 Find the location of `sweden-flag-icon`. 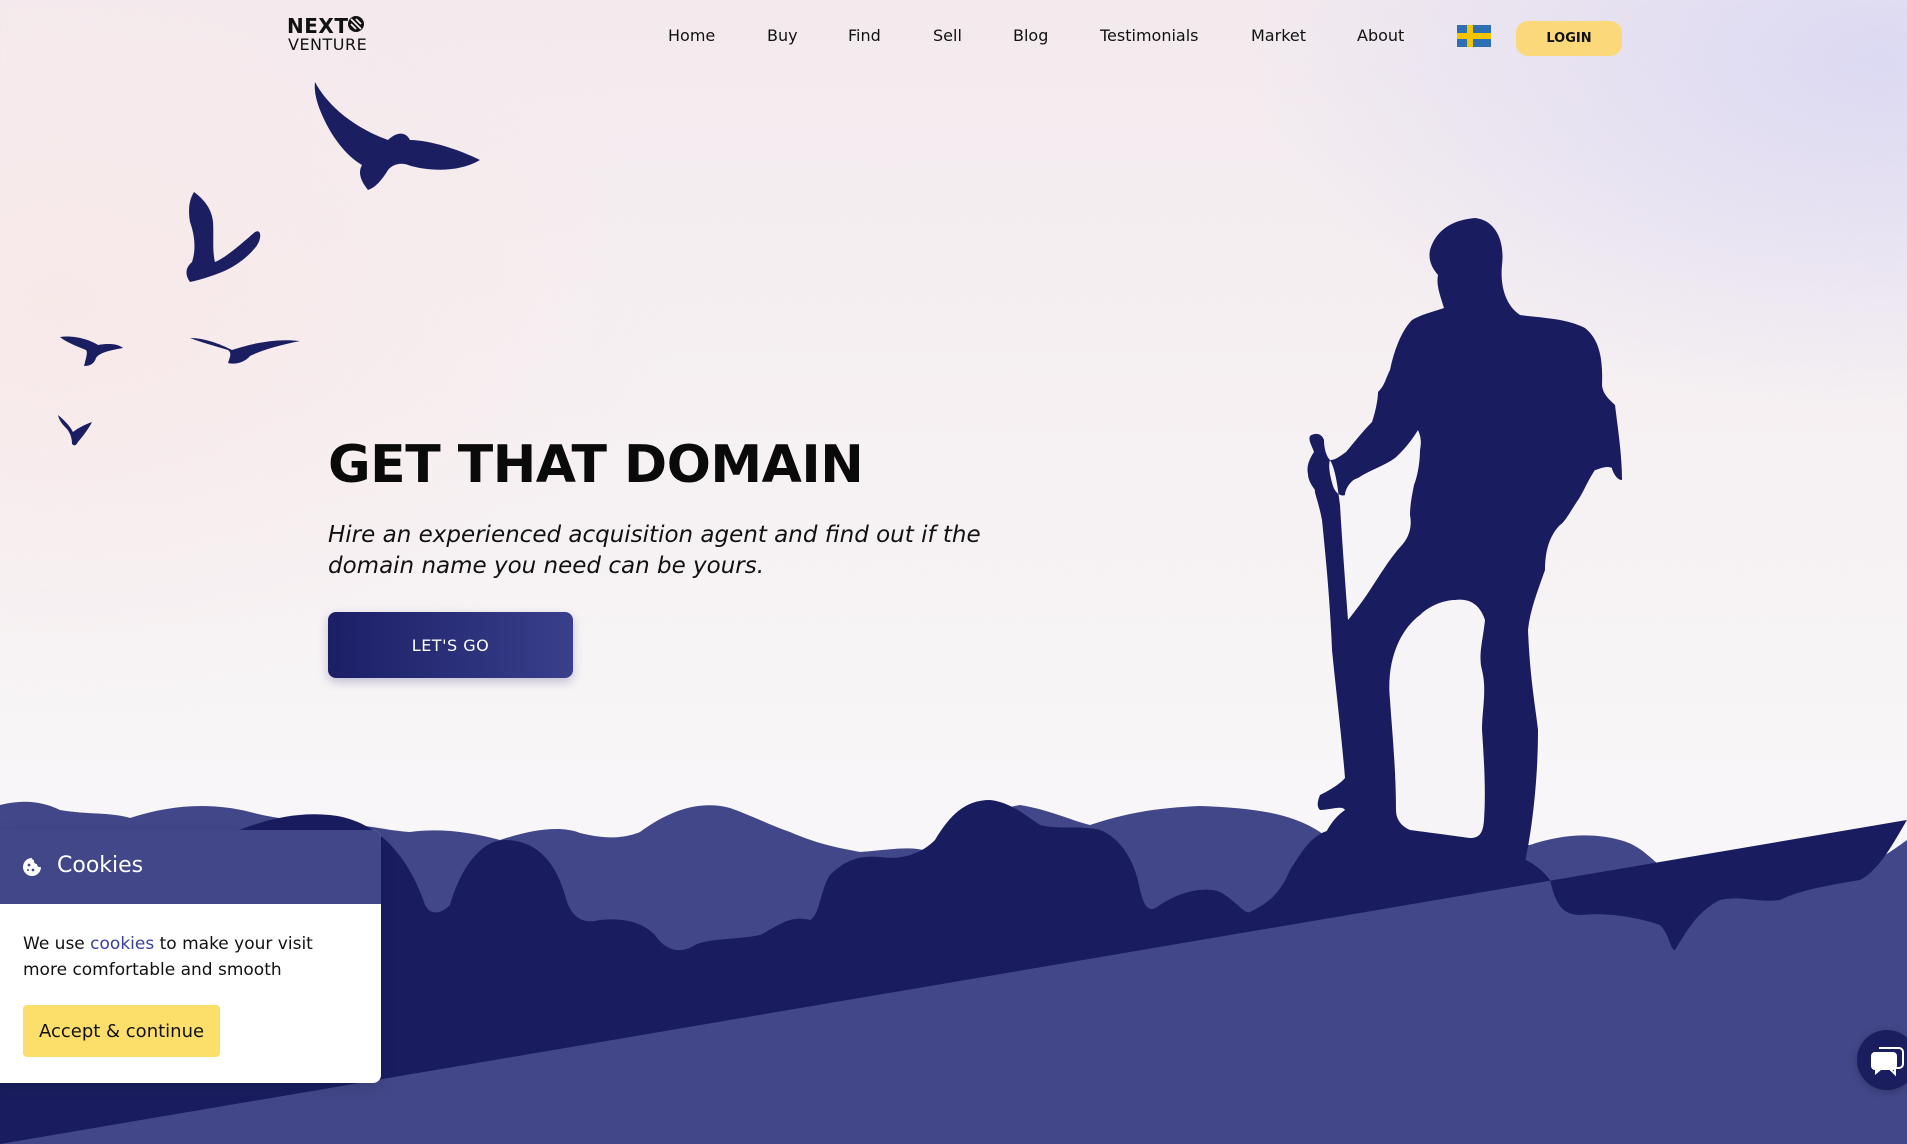

sweden-flag-icon is located at coordinates (1474, 36).